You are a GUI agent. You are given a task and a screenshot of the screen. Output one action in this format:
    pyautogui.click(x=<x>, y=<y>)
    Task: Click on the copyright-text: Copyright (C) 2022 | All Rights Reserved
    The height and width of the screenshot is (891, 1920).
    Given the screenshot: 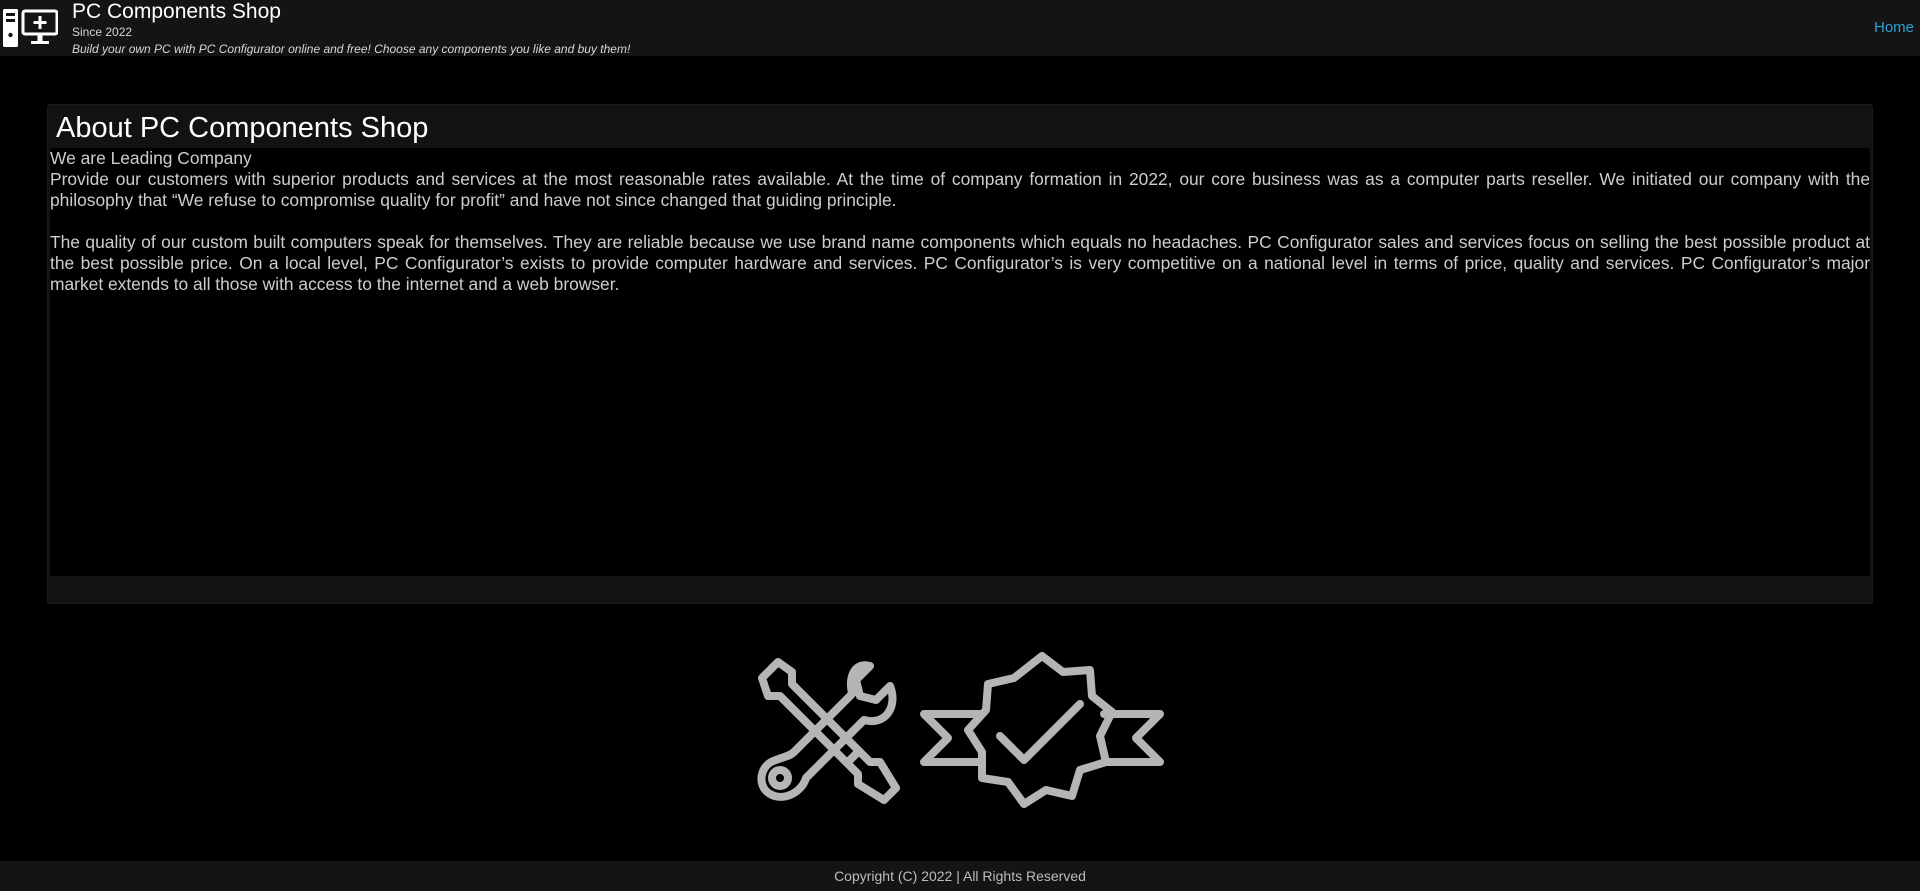 What is the action you would take?
    pyautogui.click(x=960, y=876)
    